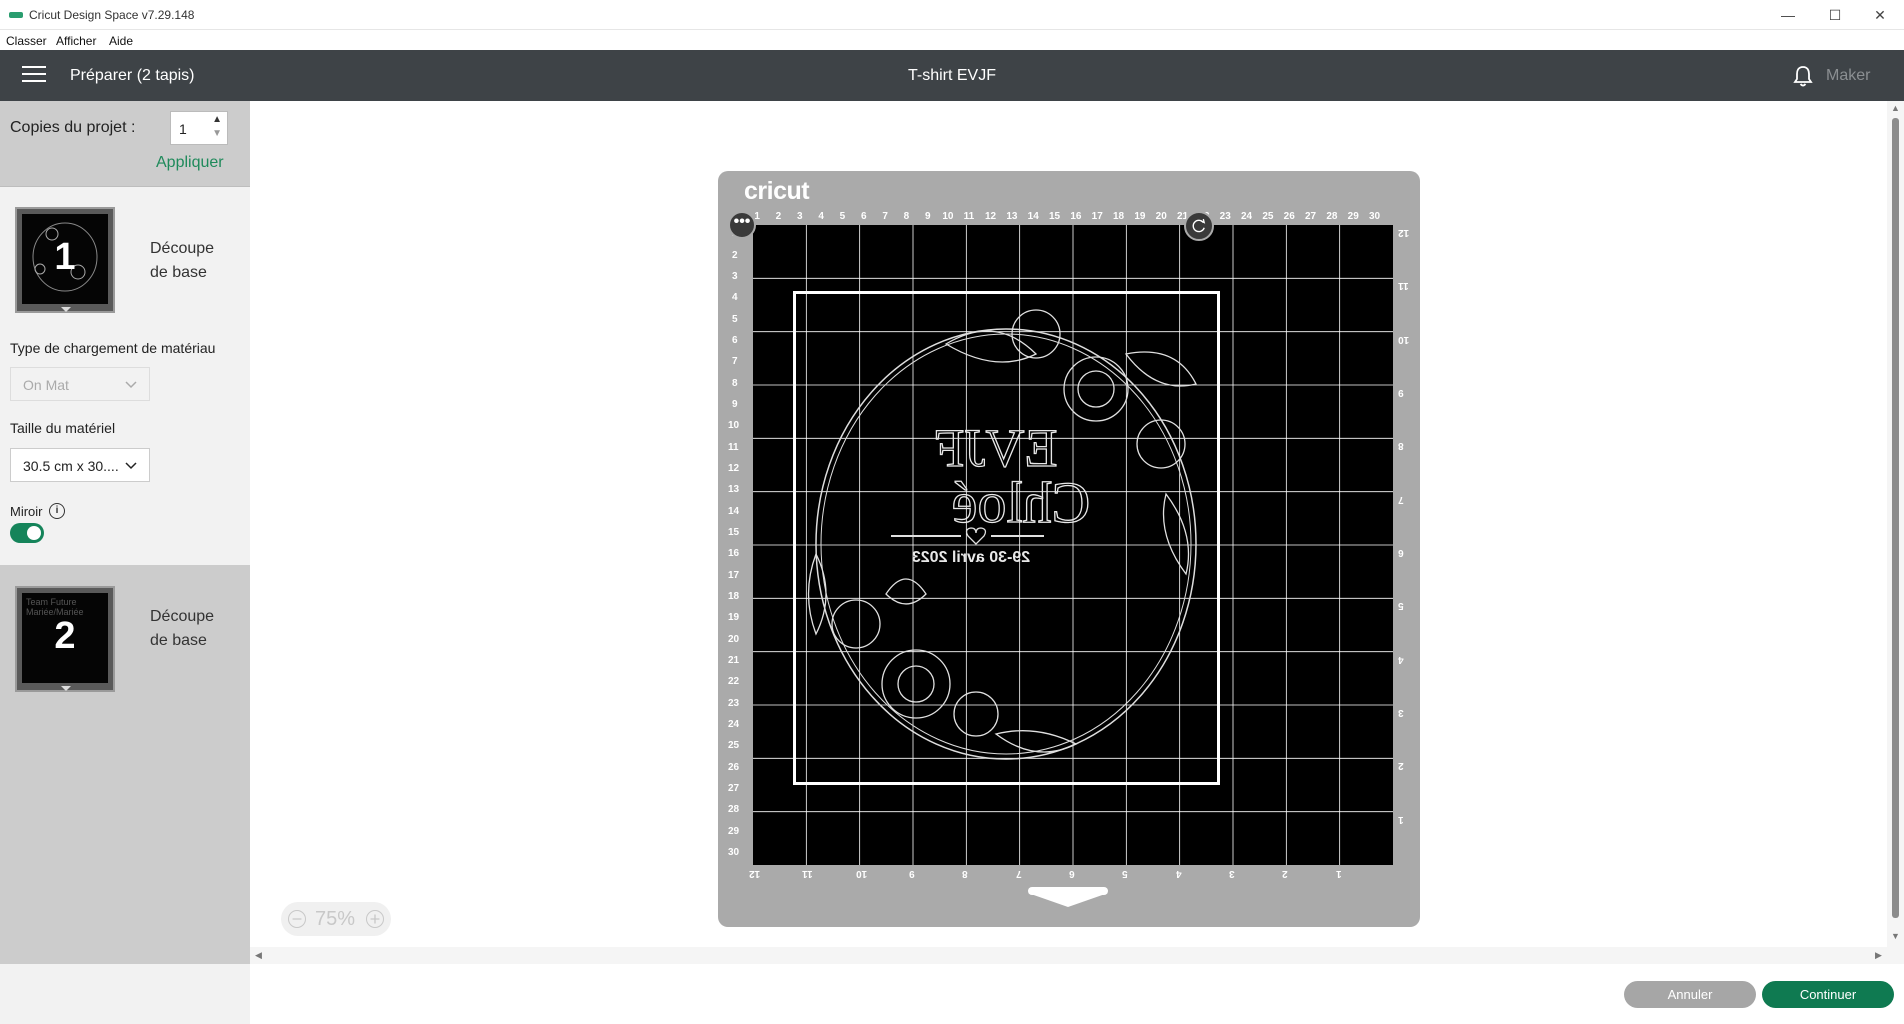  What do you see at coordinates (951, 75) in the screenshot?
I see `project-title: T-shirt EVJF` at bounding box center [951, 75].